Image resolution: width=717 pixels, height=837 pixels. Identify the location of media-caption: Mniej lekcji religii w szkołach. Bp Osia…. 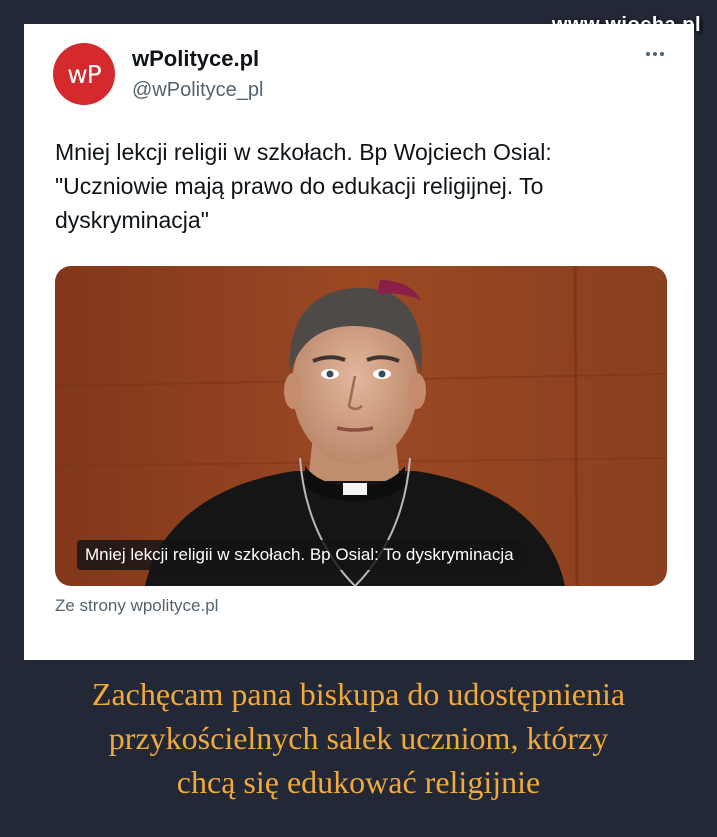
(299, 555).